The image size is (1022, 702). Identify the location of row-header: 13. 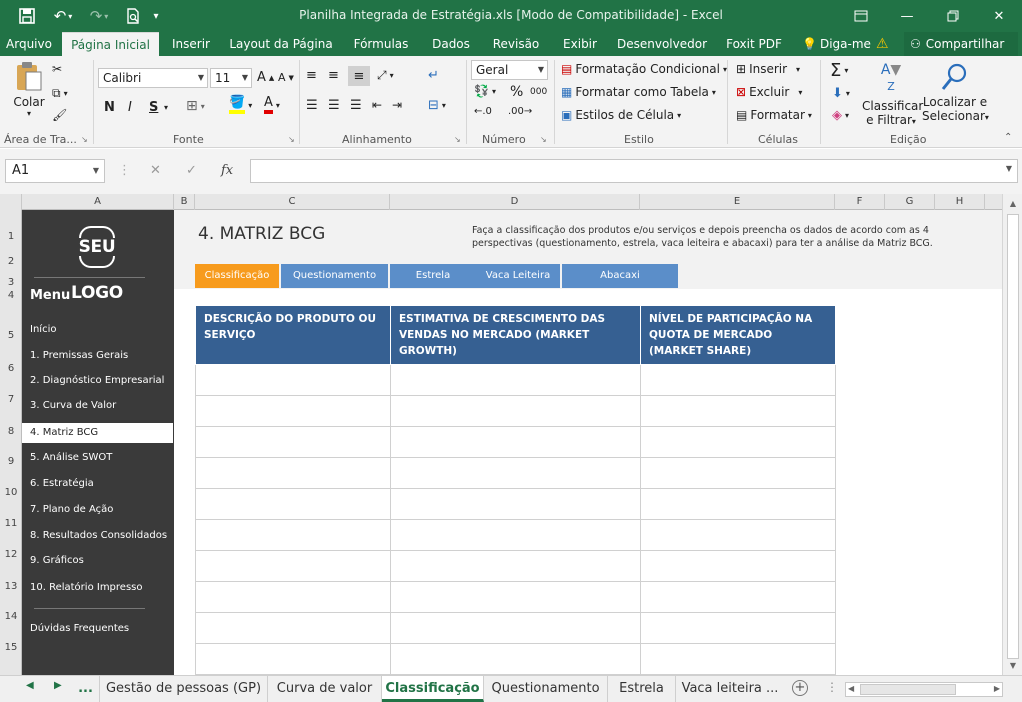
(11, 586).